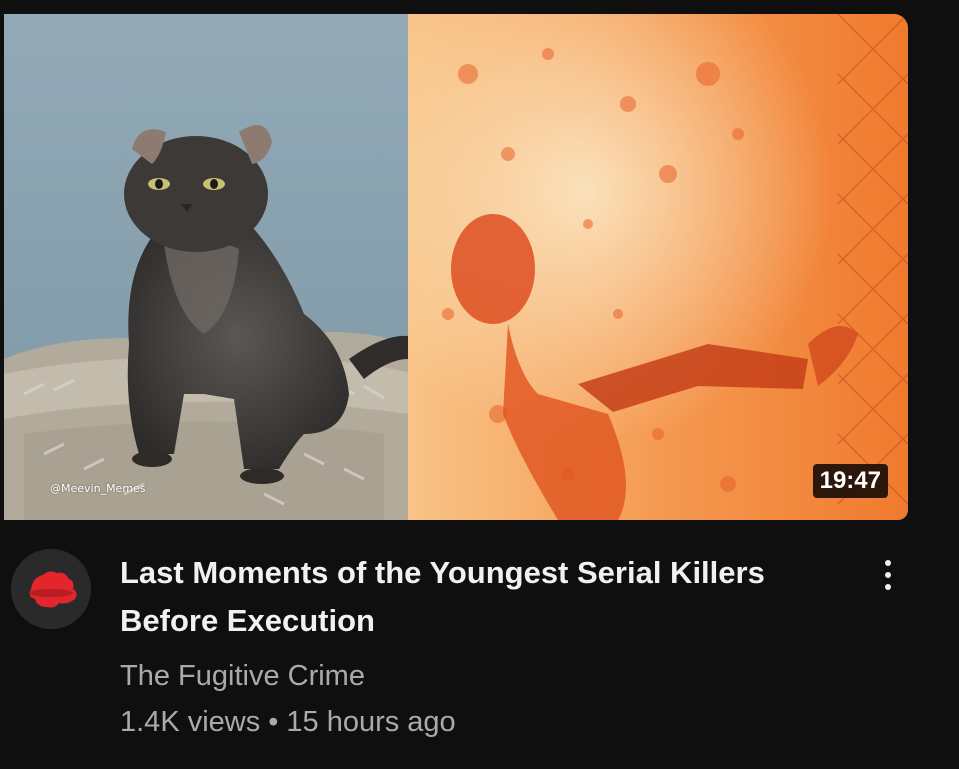  What do you see at coordinates (850, 481) in the screenshot?
I see `duration-badge: 19:47` at bounding box center [850, 481].